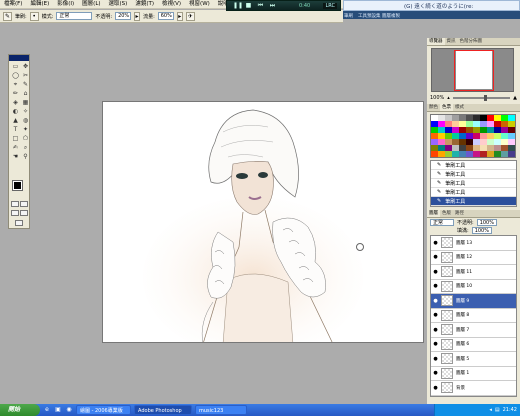 The height and width of the screenshot is (416, 520). What do you see at coordinates (165, 16) in the screenshot?
I see `flow-field: 60%` at bounding box center [165, 16].